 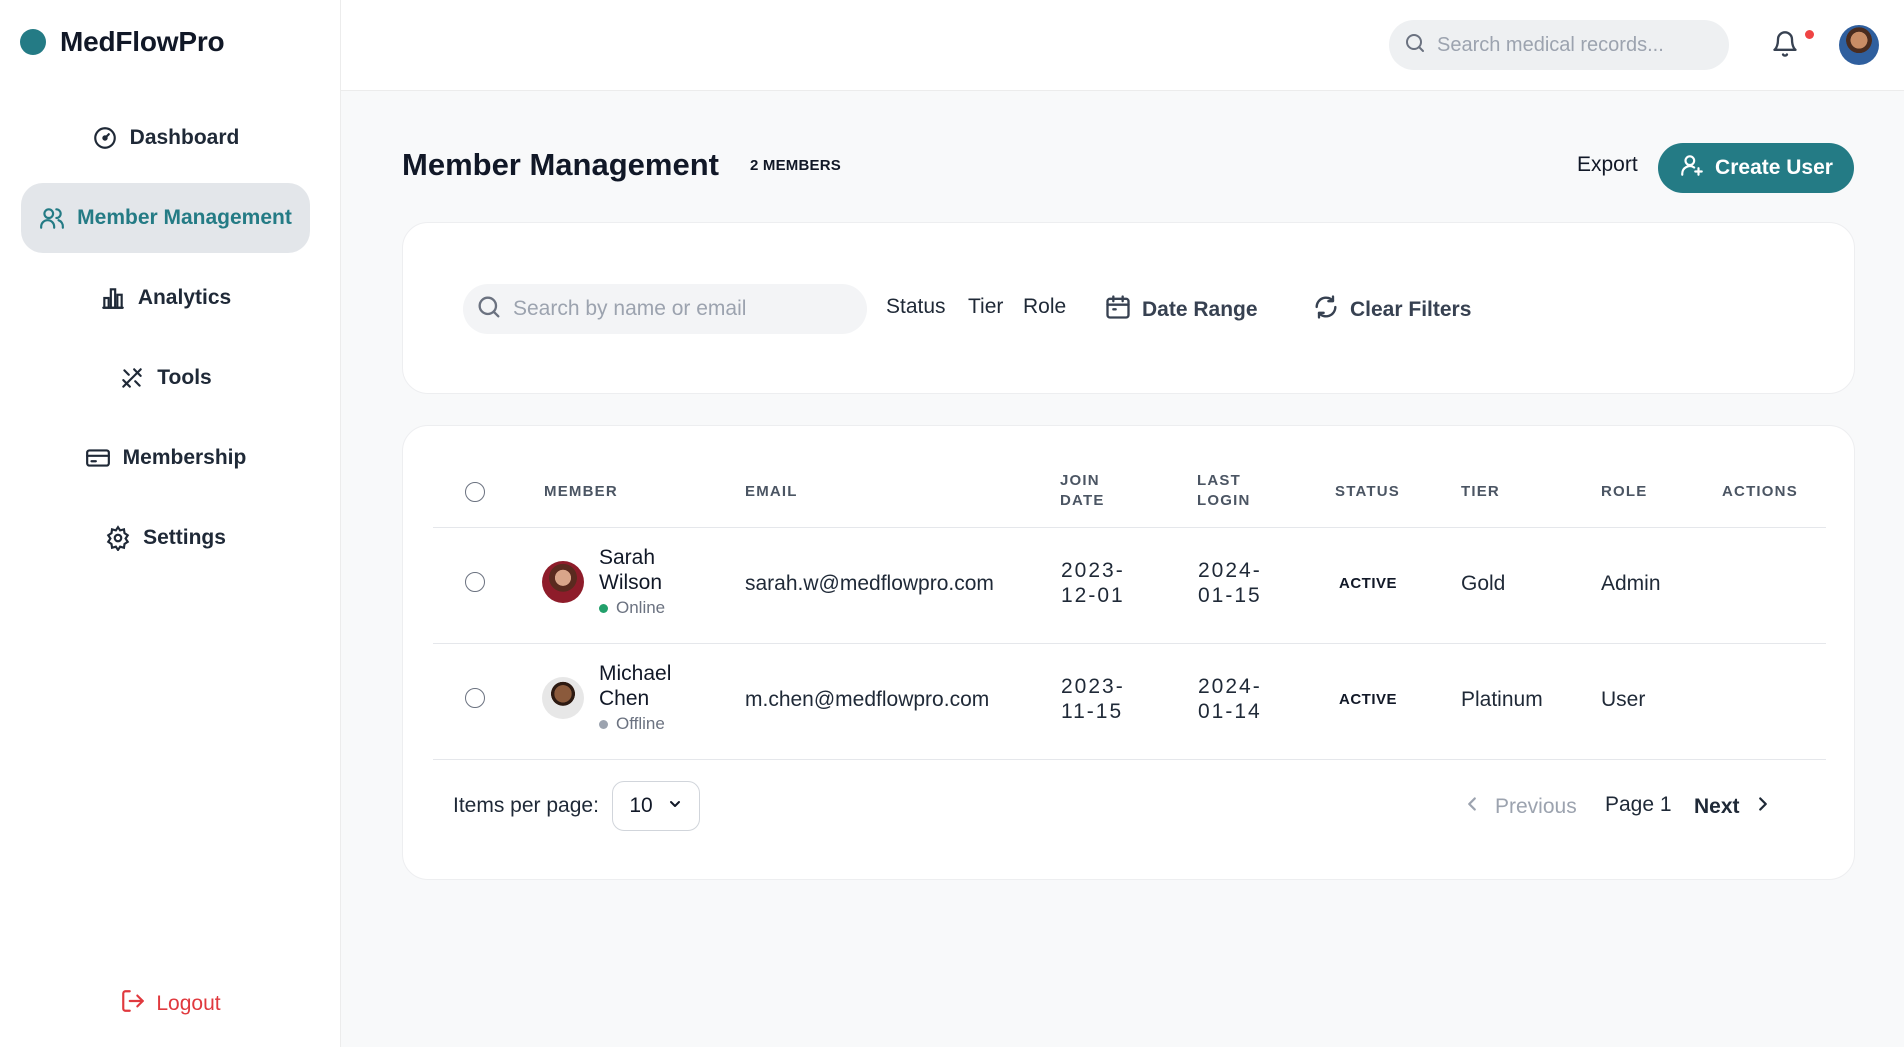 What do you see at coordinates (1326, 310) in the screenshot?
I see `refresh-icon` at bounding box center [1326, 310].